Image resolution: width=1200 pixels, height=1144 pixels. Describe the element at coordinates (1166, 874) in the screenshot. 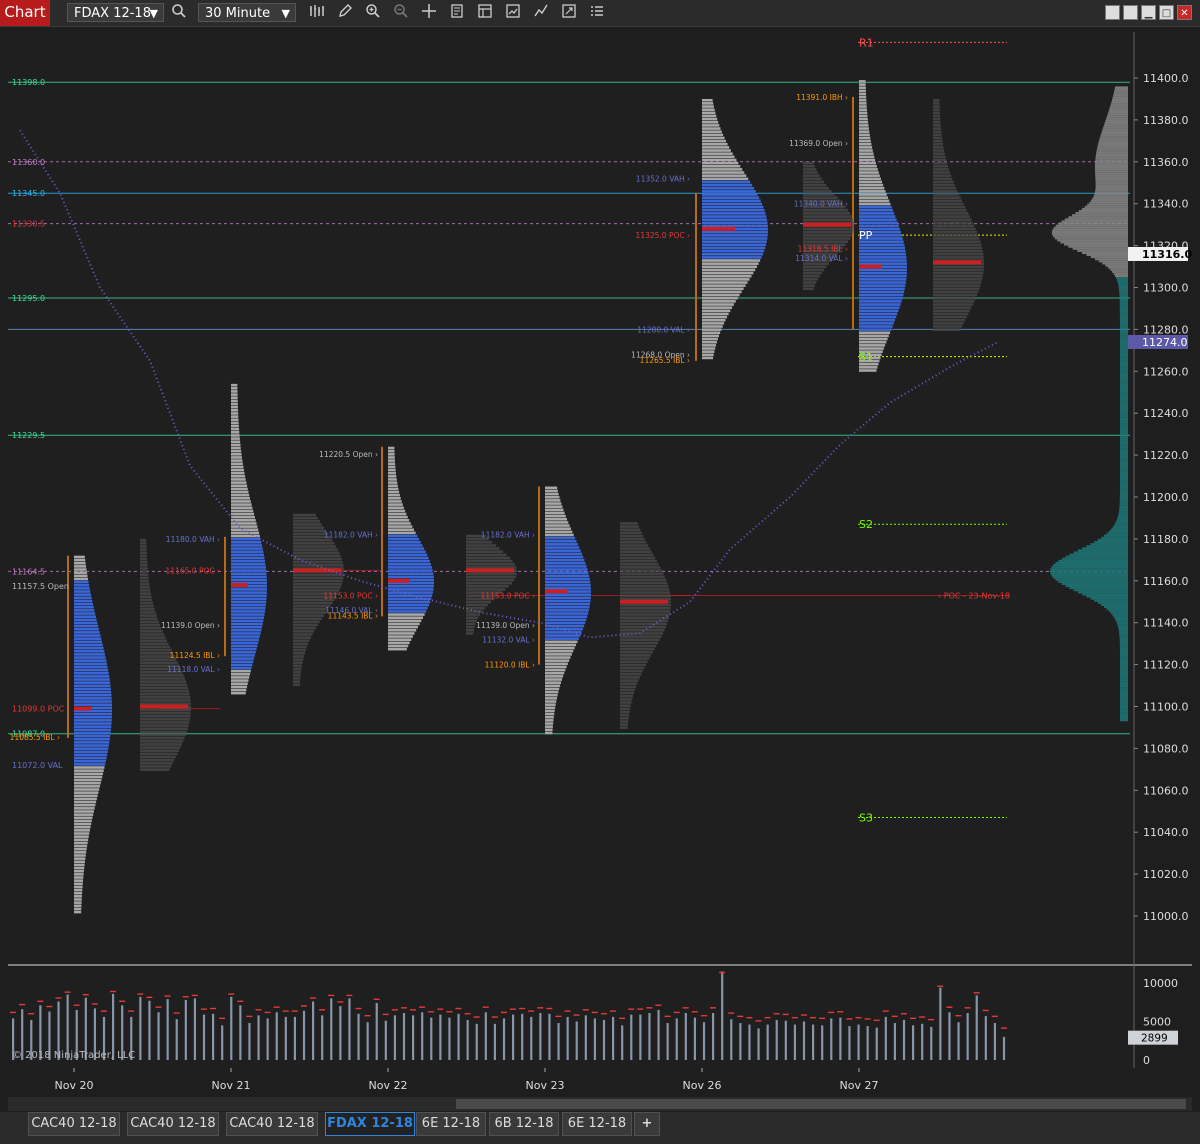

I see `price-tick-label: 11020.0` at that location.